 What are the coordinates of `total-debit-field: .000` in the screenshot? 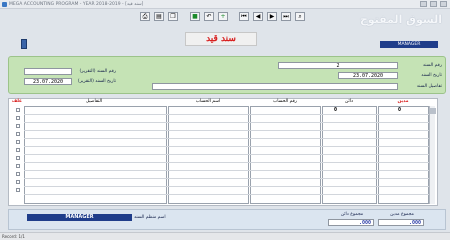 It's located at (401, 222).